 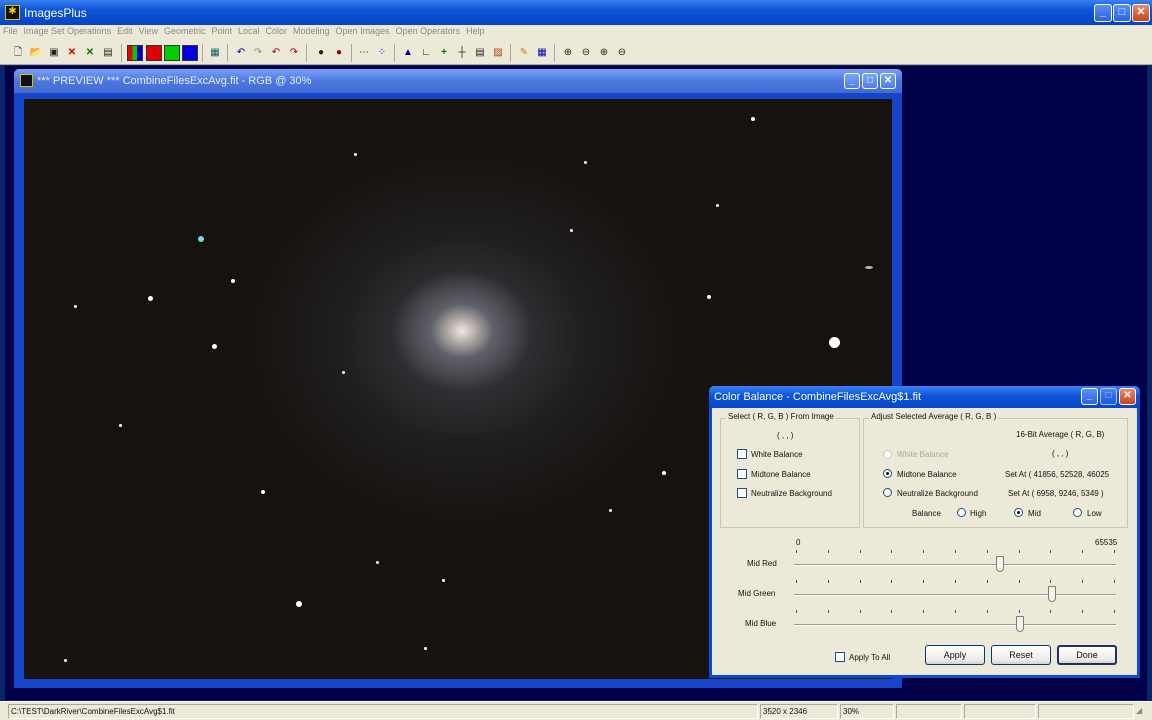 What do you see at coordinates (604, 53) in the screenshot?
I see `zoom-fit-icon: ⊕` at bounding box center [604, 53].